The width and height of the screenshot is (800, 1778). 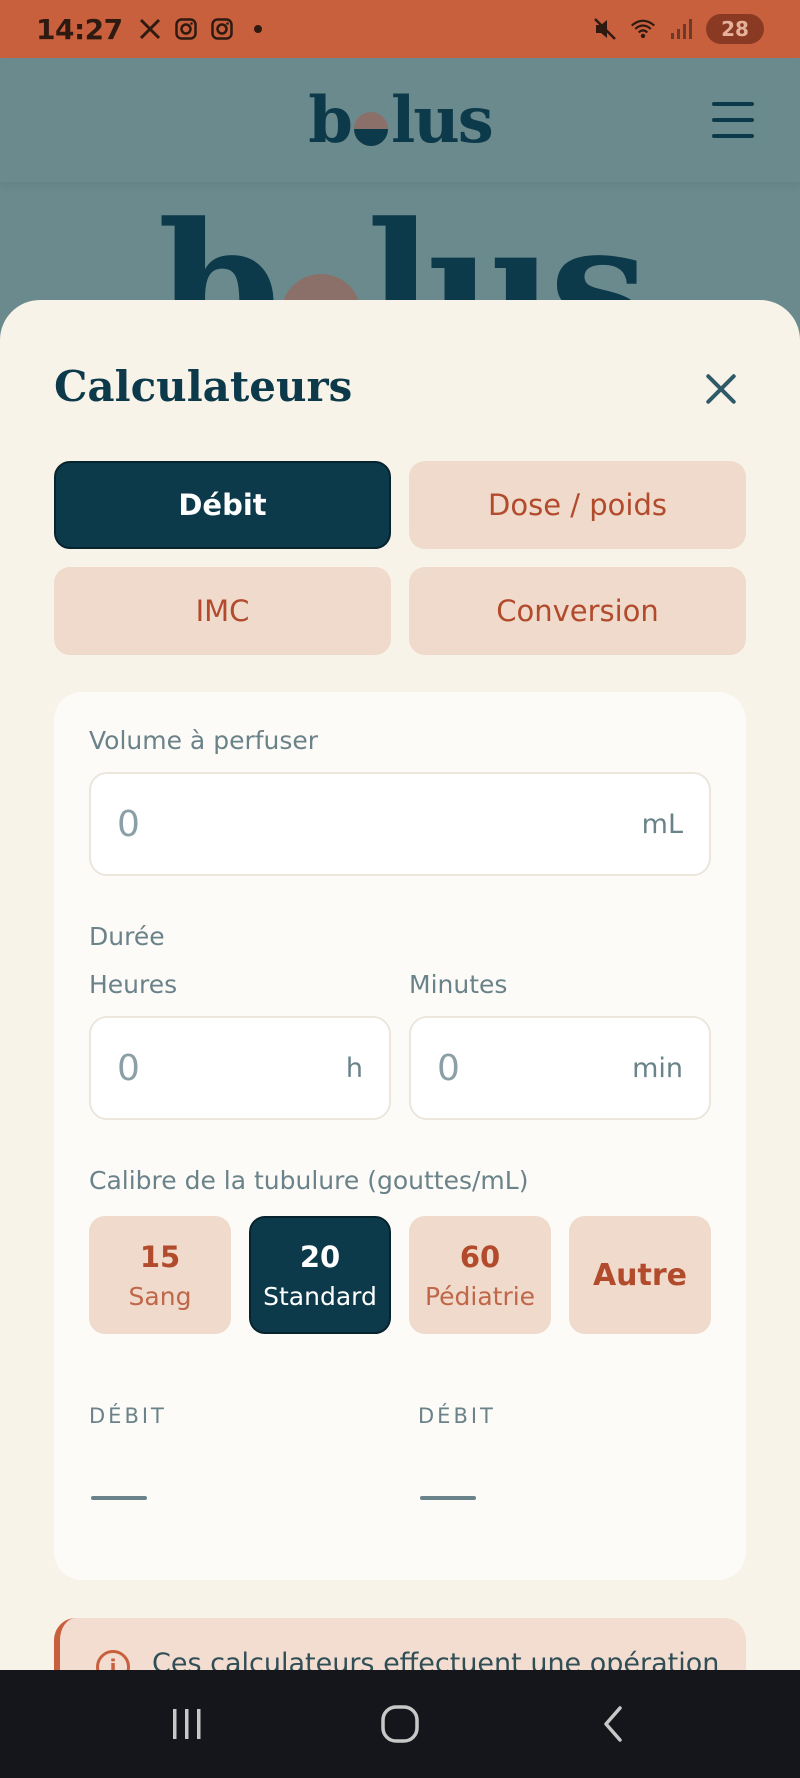 What do you see at coordinates (127, 936) in the screenshot?
I see `duree-label: Durée` at bounding box center [127, 936].